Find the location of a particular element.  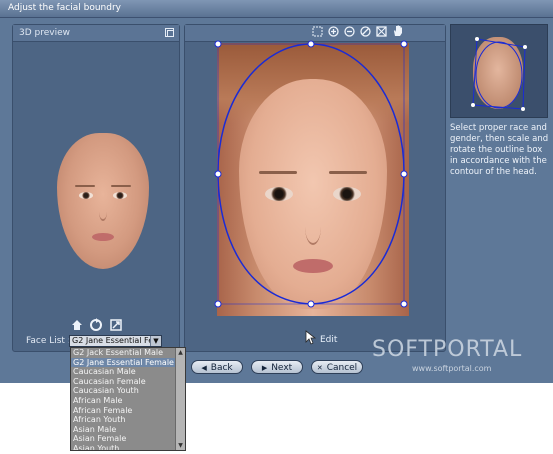

face-list-option: G2 Jack Essential Male is located at coordinates (124, 353).